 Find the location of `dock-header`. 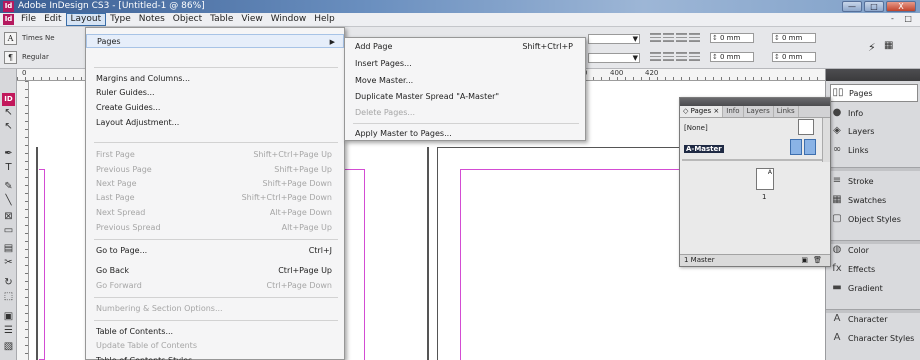

dock-header is located at coordinates (873, 75).